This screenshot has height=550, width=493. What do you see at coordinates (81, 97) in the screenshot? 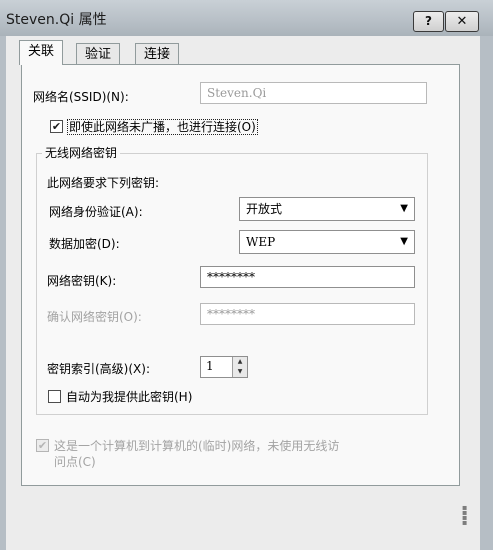
I see `ssid-label: 网络名(SSID)(N):` at bounding box center [81, 97].